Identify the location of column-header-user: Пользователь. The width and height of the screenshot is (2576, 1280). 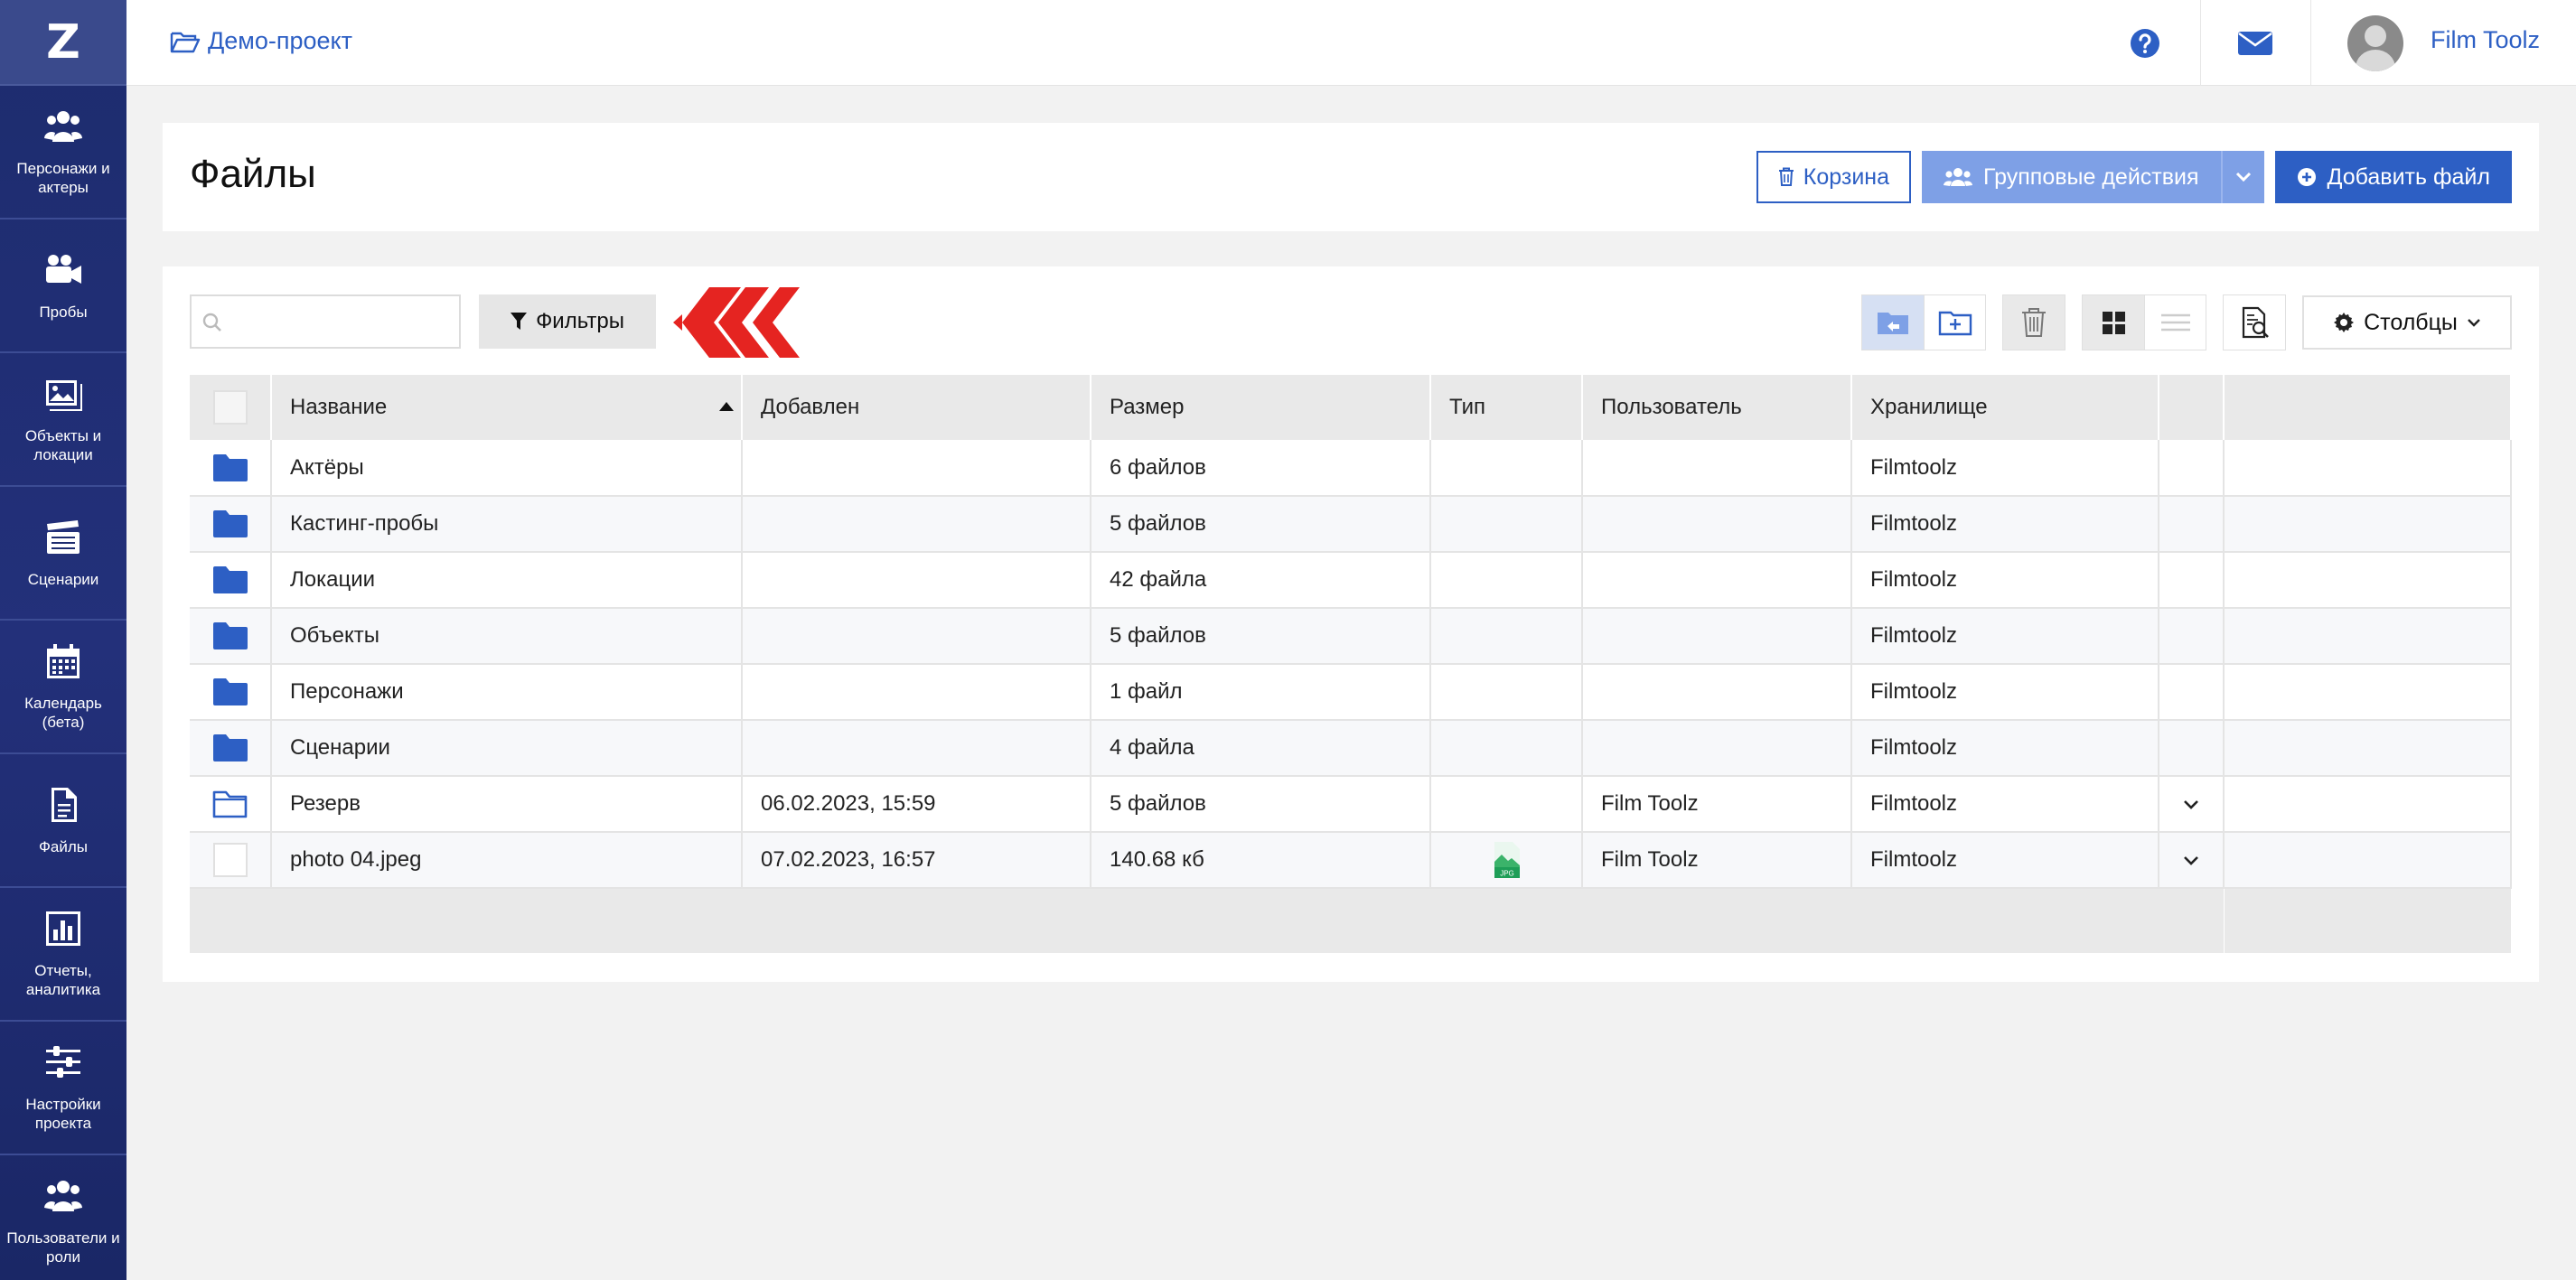
(1717, 407).